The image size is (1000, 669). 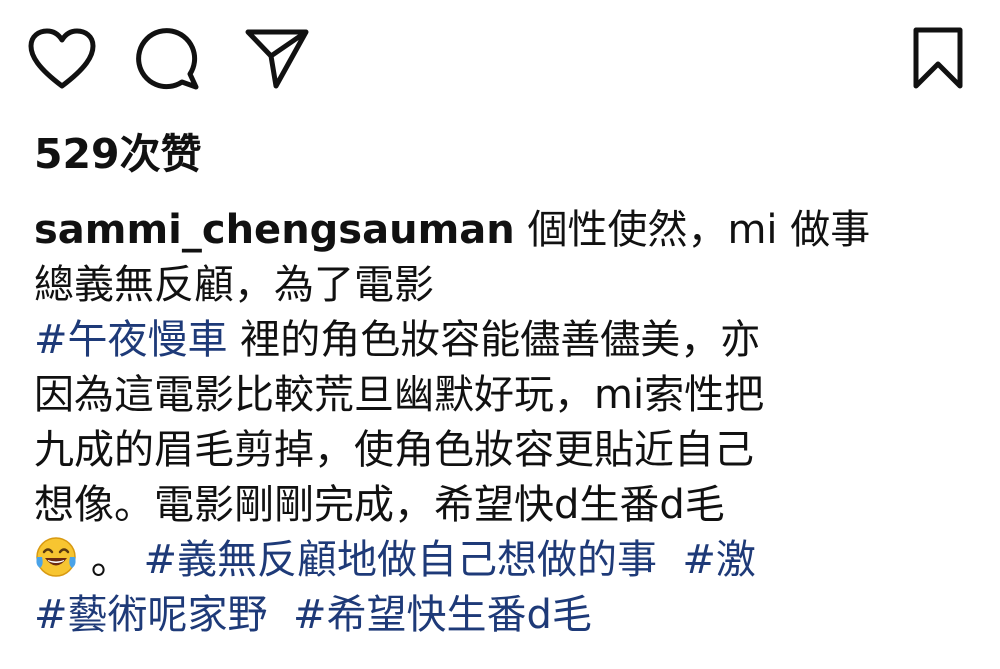 I want to click on hashtag-link: #午夜慢車, so click(x=131, y=340).